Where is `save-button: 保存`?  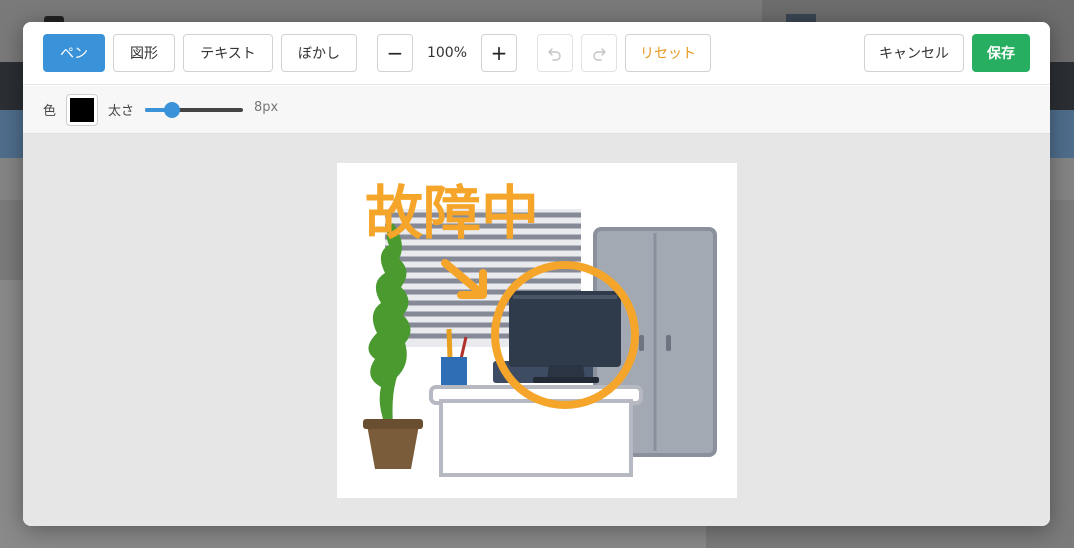 save-button: 保存 is located at coordinates (1001, 53).